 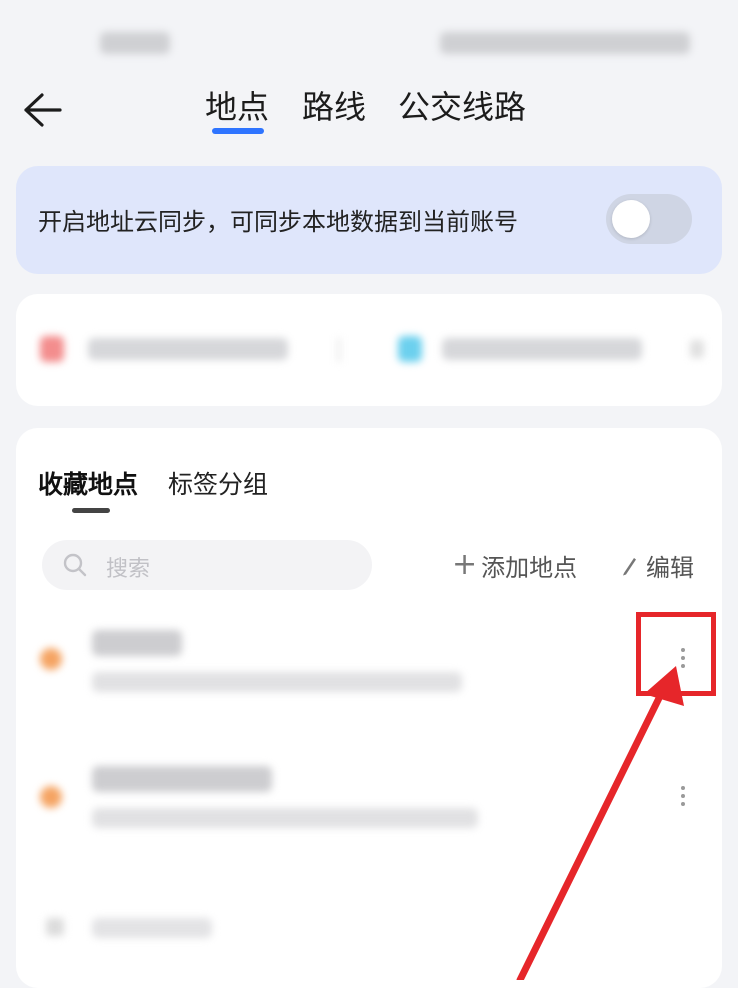 I want to click on search-placeholder: 搜索, so click(x=128, y=569).